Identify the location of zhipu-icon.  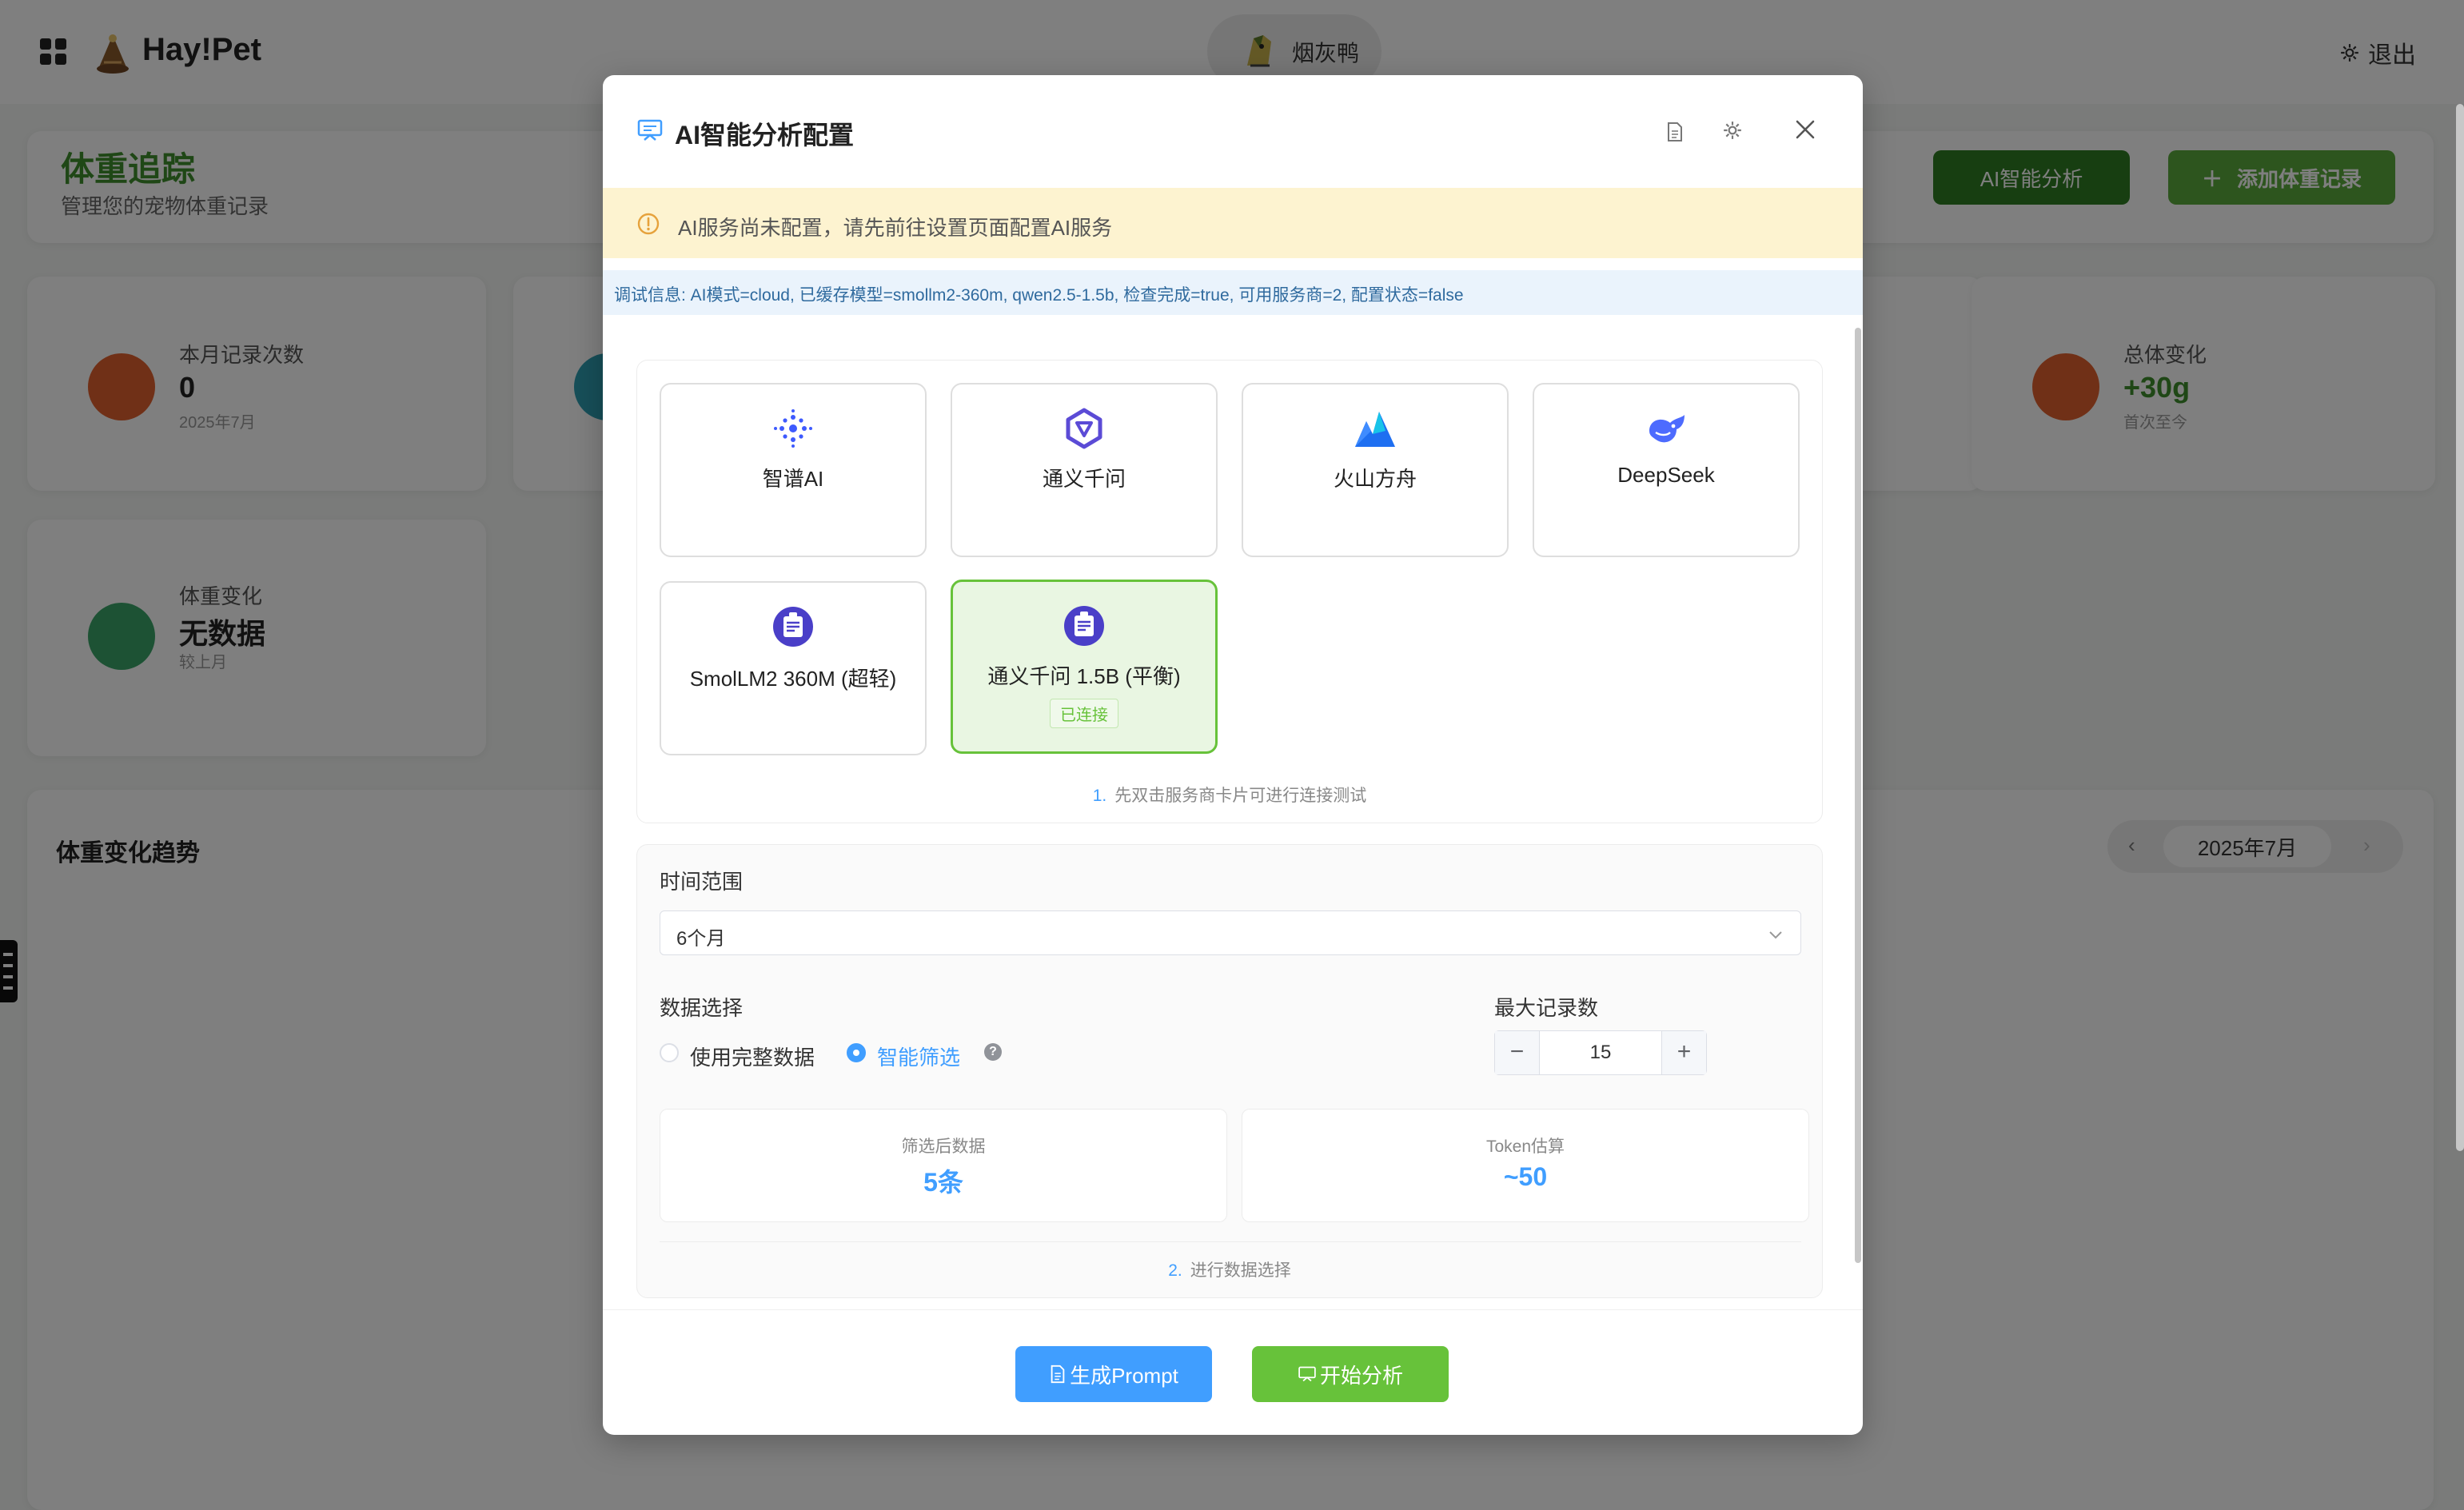
(793, 428).